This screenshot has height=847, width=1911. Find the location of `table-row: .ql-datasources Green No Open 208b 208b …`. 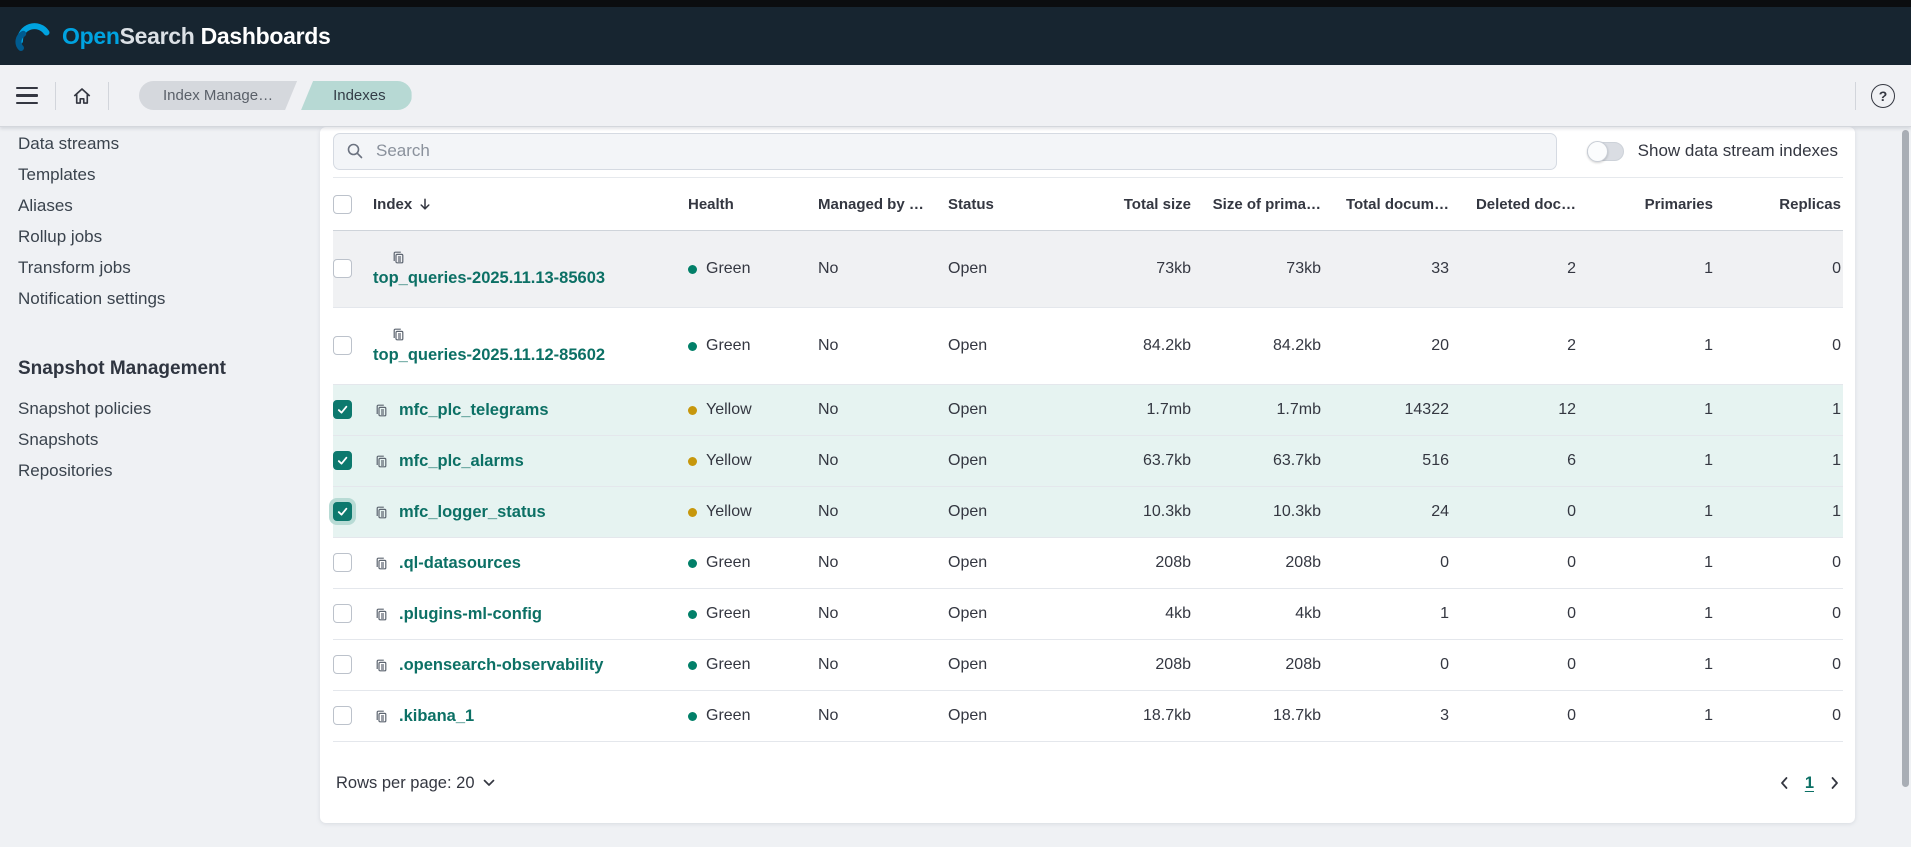

table-row: .ql-datasources Green No Open 208b 208b … is located at coordinates (1088, 563).